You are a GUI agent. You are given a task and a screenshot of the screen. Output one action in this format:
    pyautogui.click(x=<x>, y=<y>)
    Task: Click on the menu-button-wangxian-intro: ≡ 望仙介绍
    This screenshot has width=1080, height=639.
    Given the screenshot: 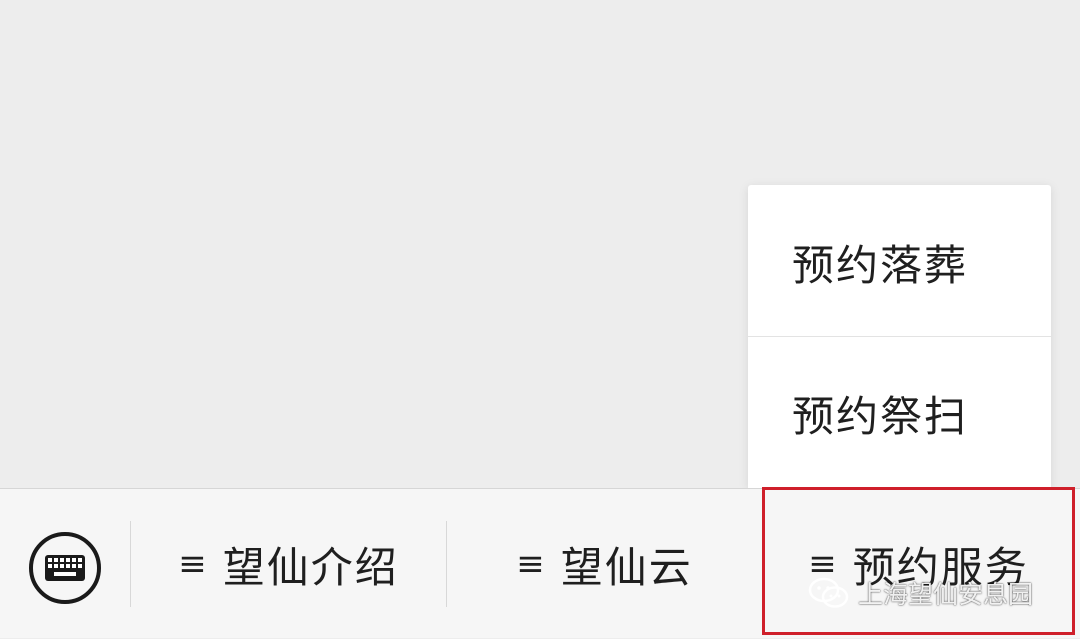 What is the action you would take?
    pyautogui.click(x=288, y=564)
    